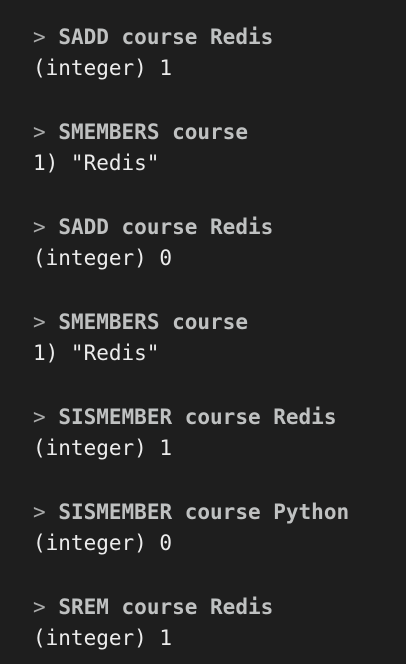 This screenshot has width=406, height=664. I want to click on terminal-entry: > SISMEMBER course Python (integer) 0, so click(219, 528).